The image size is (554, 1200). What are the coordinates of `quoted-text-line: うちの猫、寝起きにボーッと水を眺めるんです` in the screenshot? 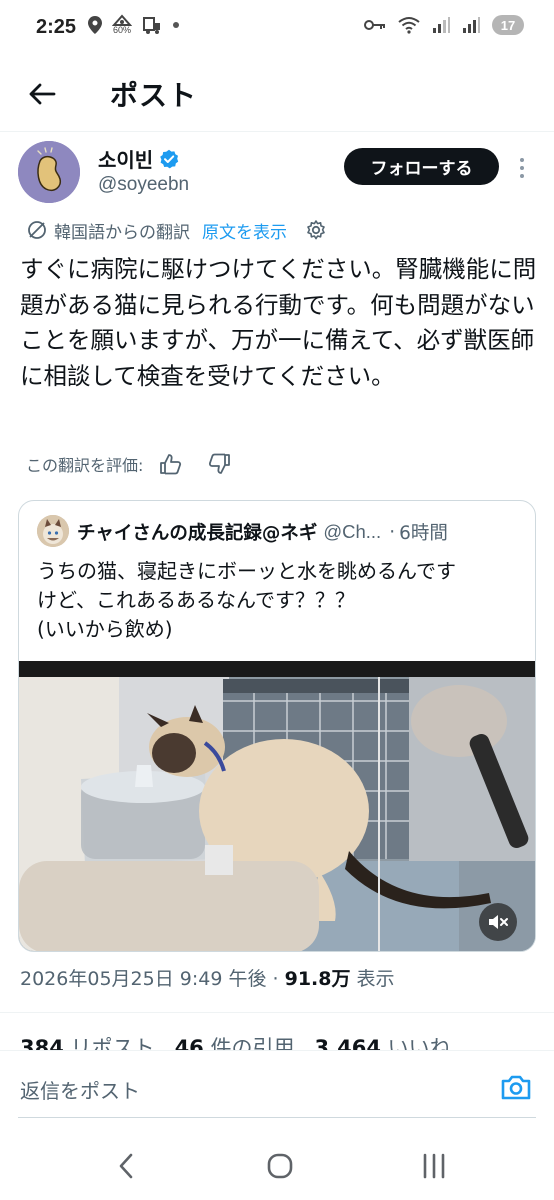 It's located at (246, 571).